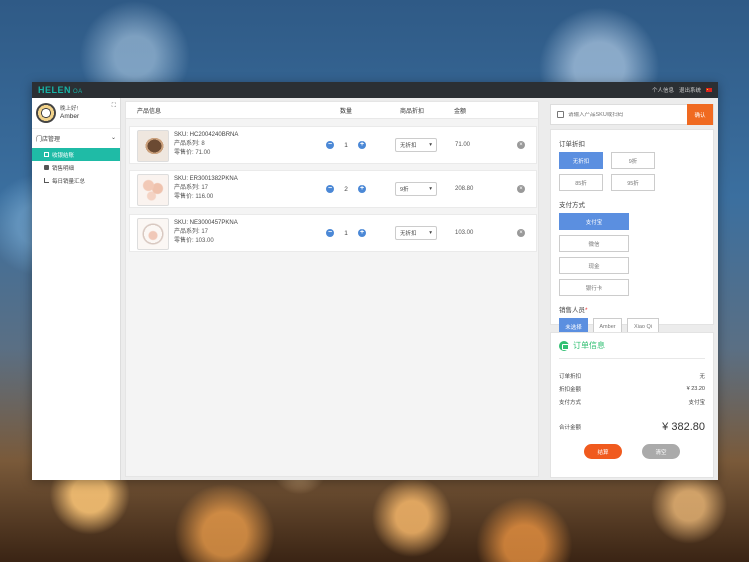 The image size is (749, 562). Describe the element at coordinates (46, 167) in the screenshot. I see `bag-icon` at that location.